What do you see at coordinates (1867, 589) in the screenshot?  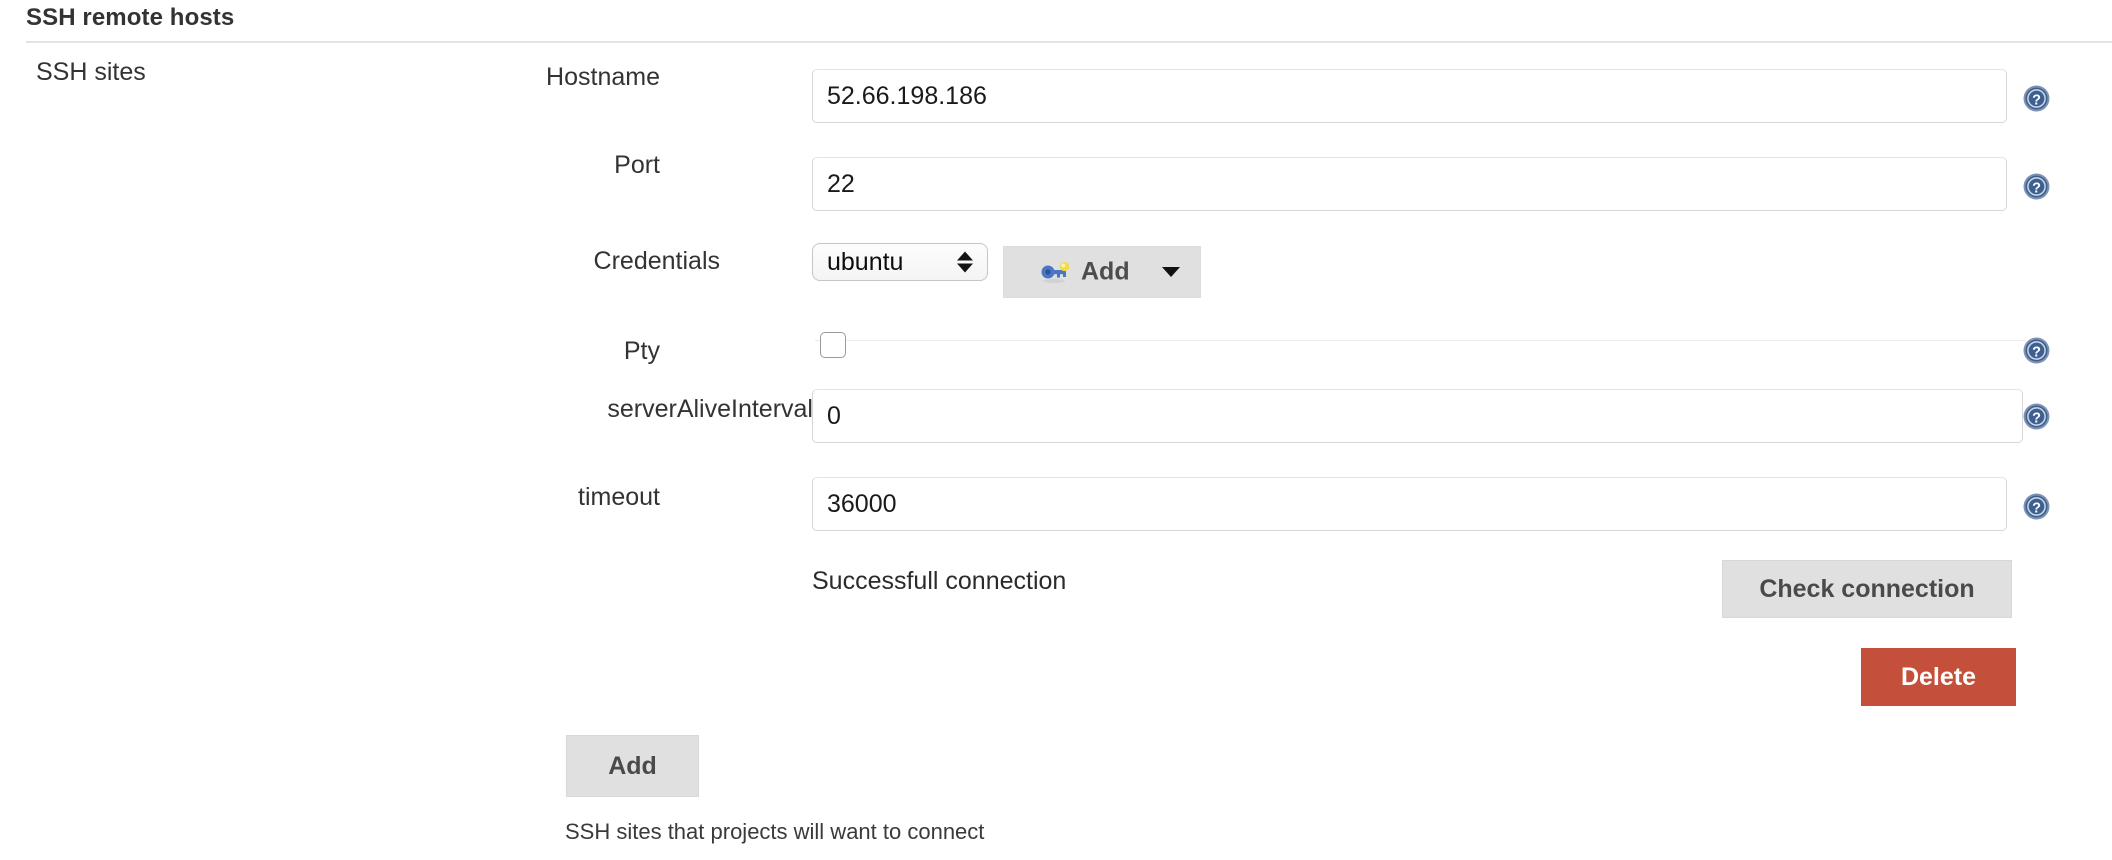 I see `check-connection-button: Check connection` at bounding box center [1867, 589].